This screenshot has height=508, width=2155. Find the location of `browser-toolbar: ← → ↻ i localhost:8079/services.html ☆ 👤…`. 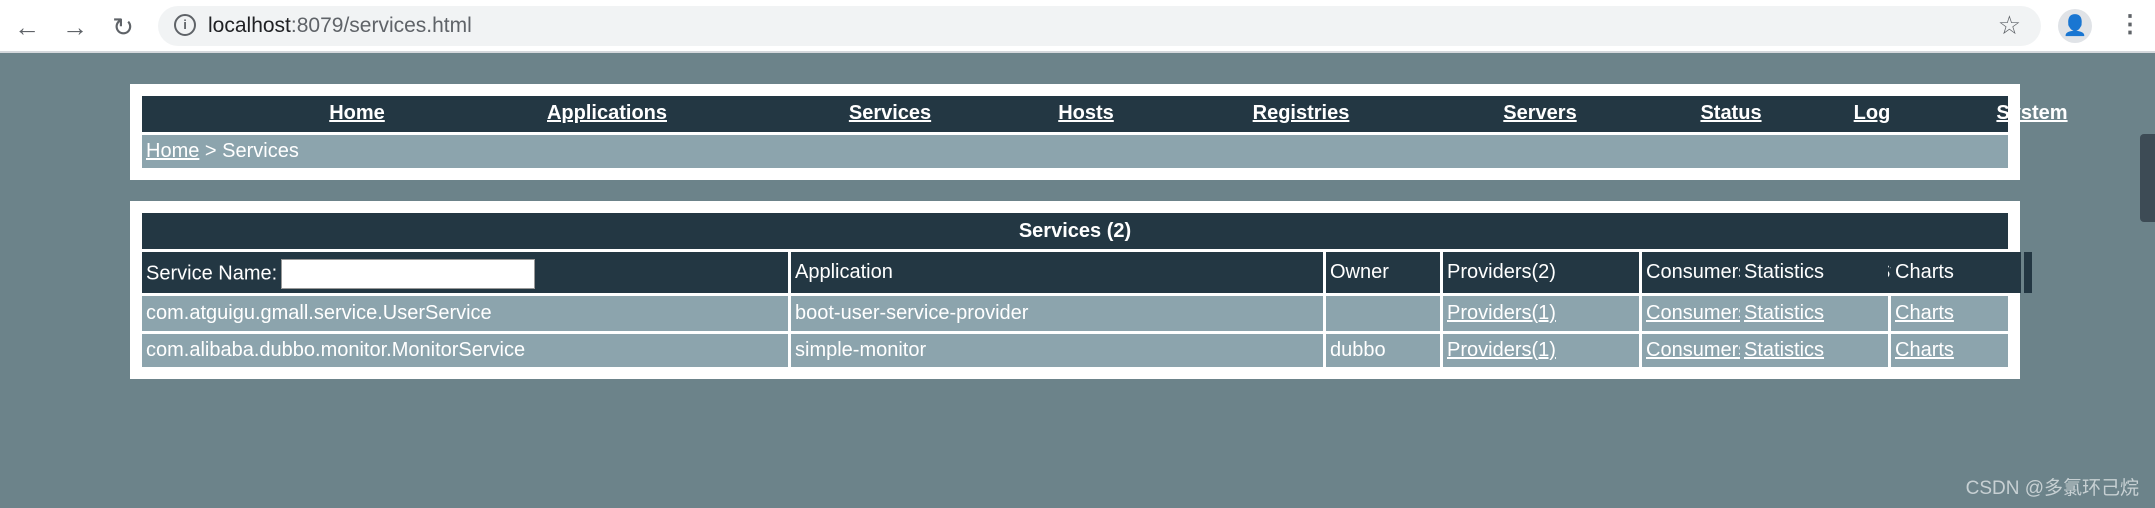

browser-toolbar: ← → ↻ i localhost:8079/services.html ☆ 👤… is located at coordinates (1077, 26).